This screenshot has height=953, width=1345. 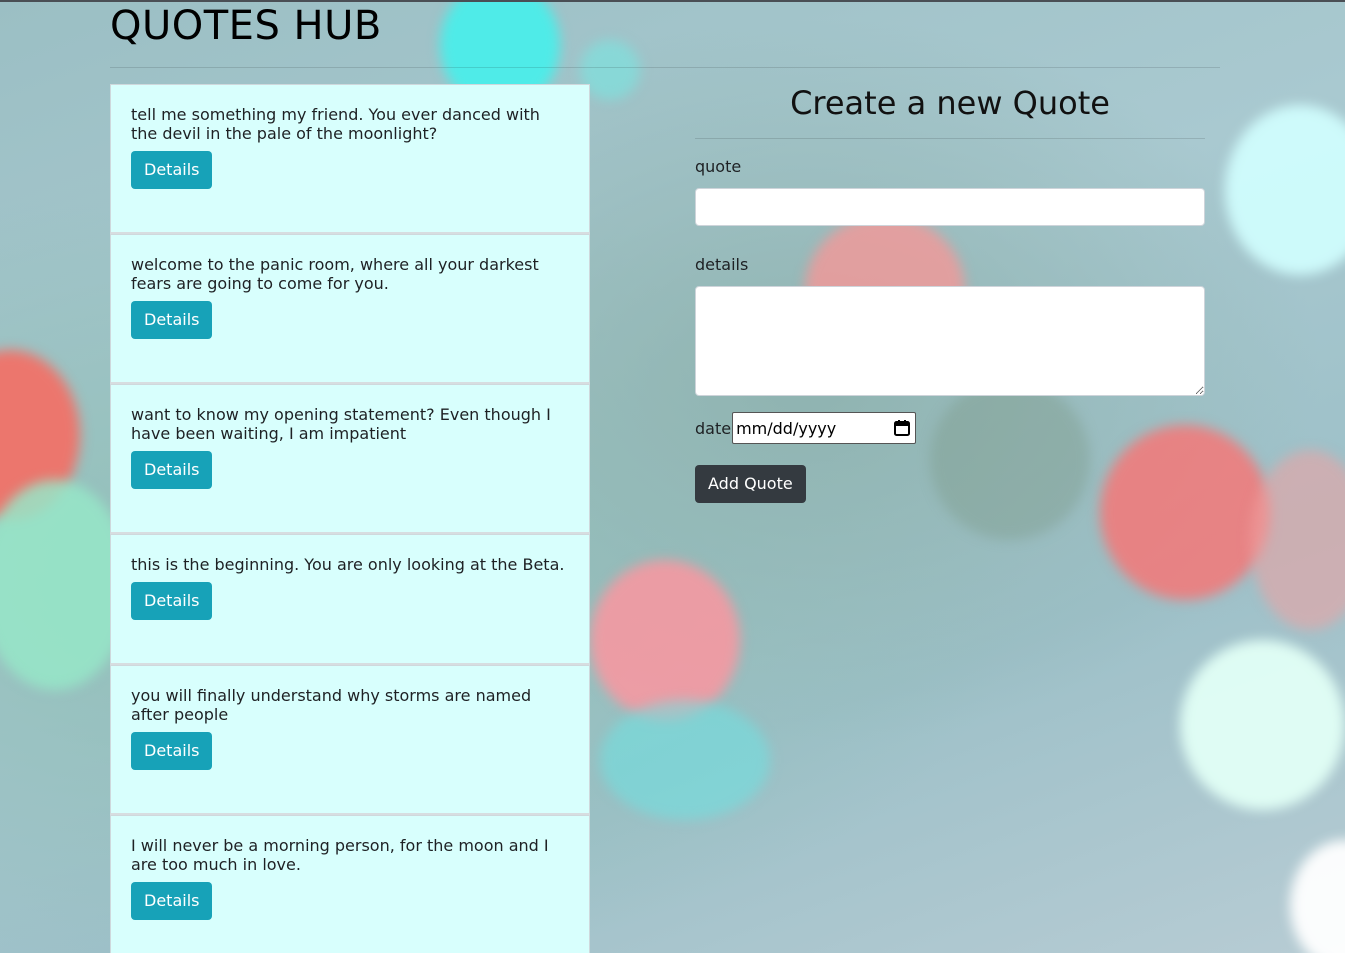 What do you see at coordinates (713, 428) in the screenshot?
I see `date-label: date` at bounding box center [713, 428].